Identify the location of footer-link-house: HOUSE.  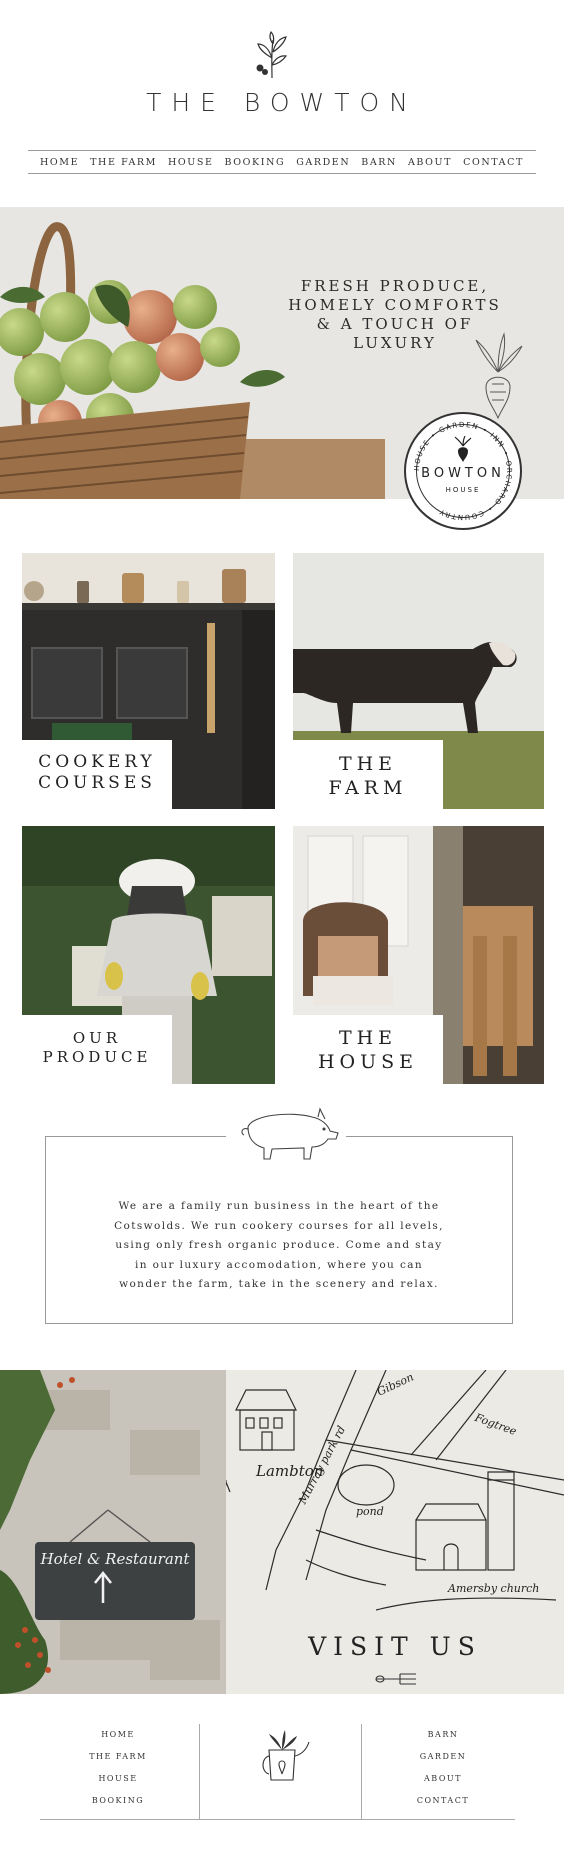
(118, 1779).